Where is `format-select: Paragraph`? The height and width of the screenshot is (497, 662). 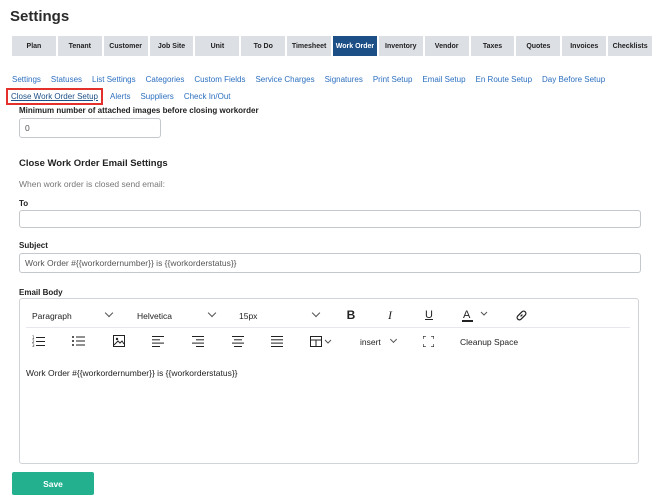 format-select: Paragraph is located at coordinates (73, 314).